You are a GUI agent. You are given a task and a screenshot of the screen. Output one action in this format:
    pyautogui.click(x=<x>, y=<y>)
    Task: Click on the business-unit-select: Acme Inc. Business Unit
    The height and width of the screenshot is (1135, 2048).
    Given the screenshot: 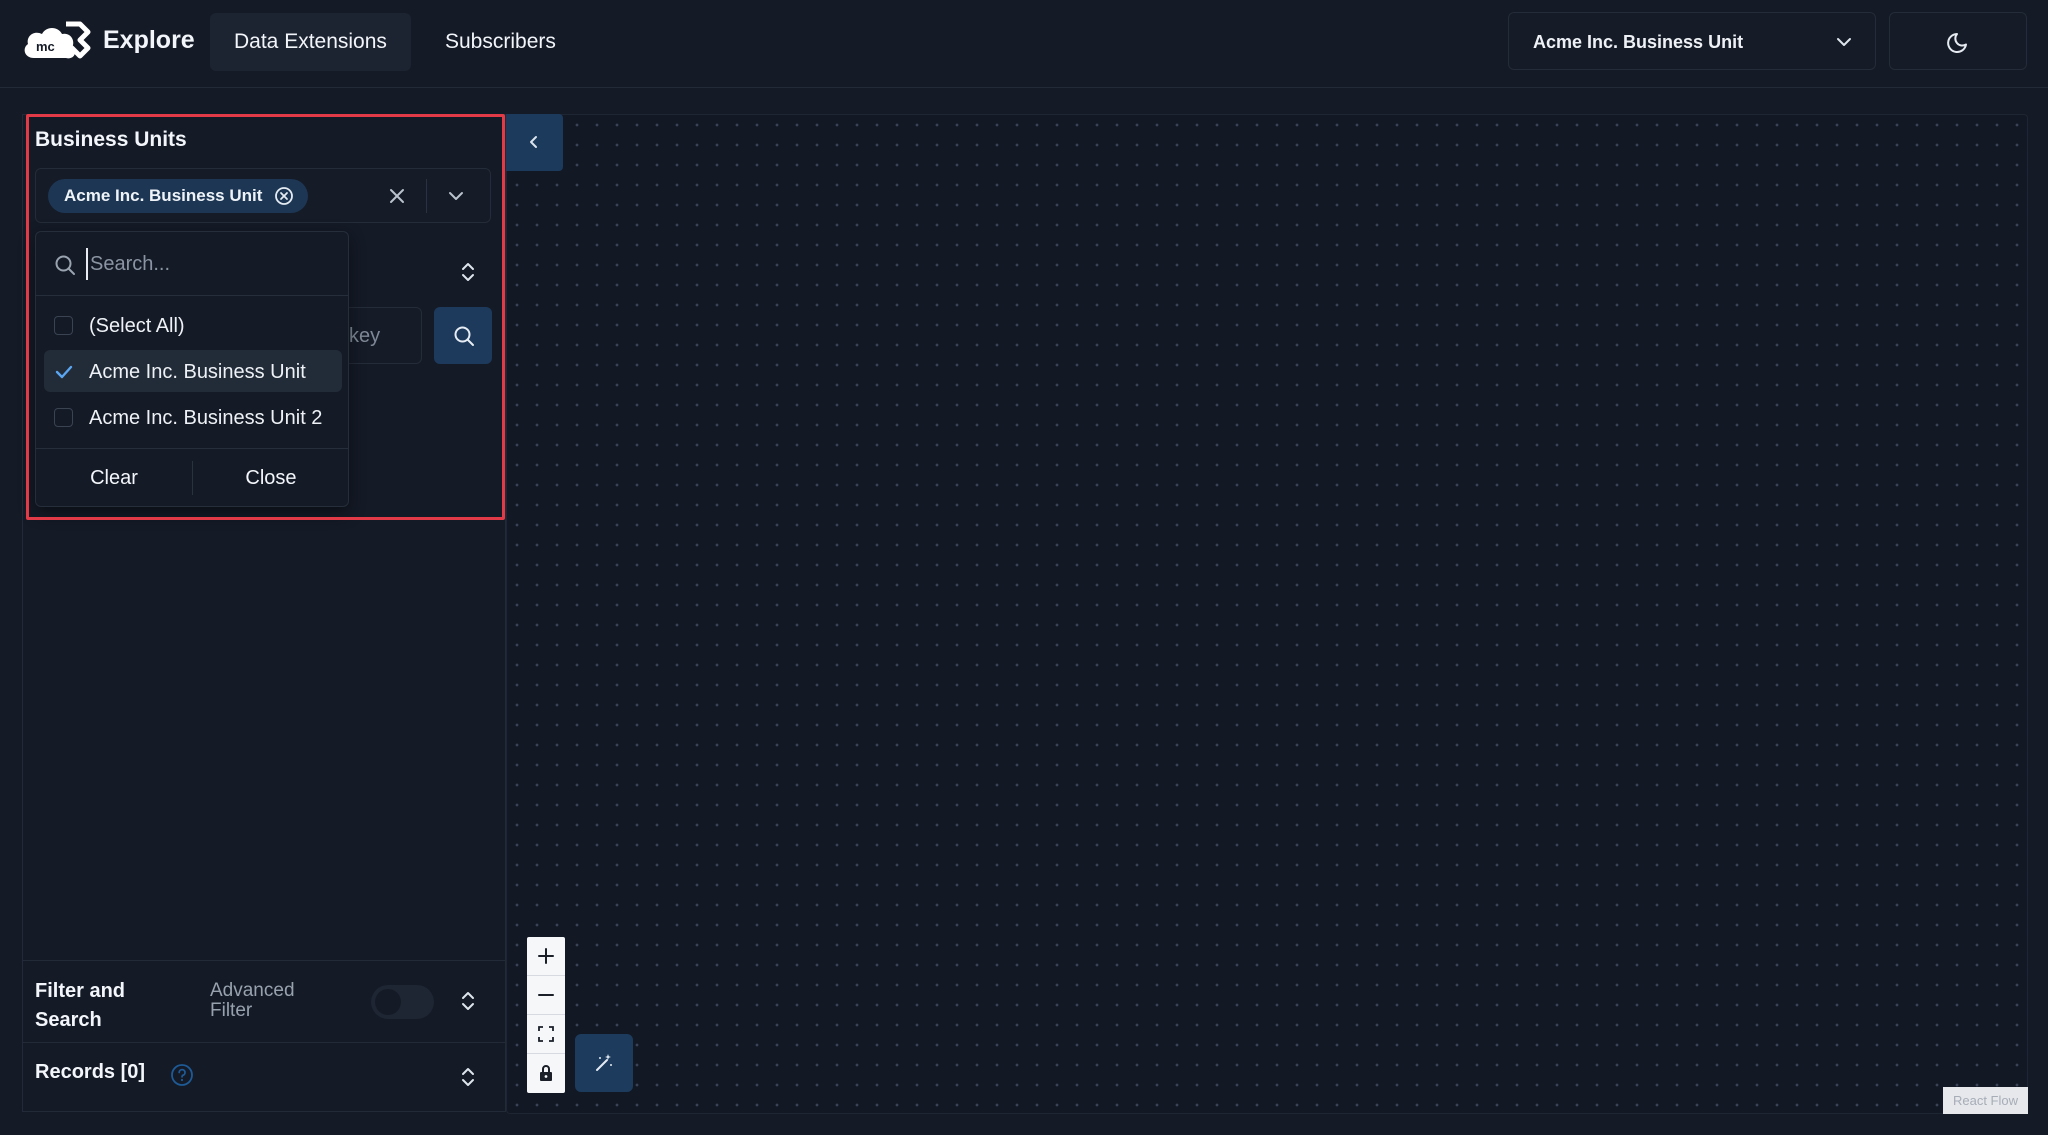 What is the action you would take?
    pyautogui.click(x=1692, y=41)
    